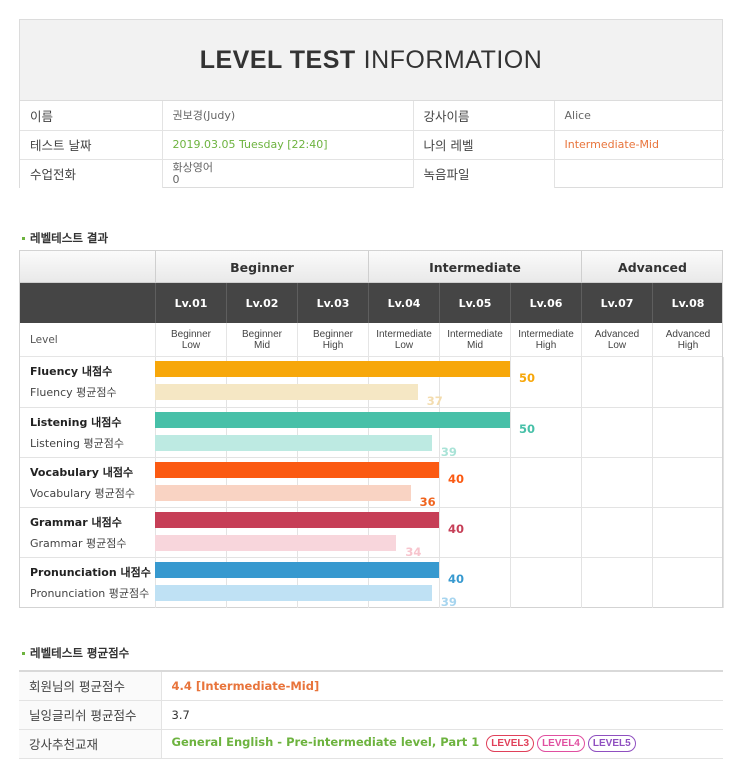 Image resolution: width=745 pixels, height=778 pixels. Describe the element at coordinates (616, 303) in the screenshot. I see `level-code-7: Lv.07` at that location.